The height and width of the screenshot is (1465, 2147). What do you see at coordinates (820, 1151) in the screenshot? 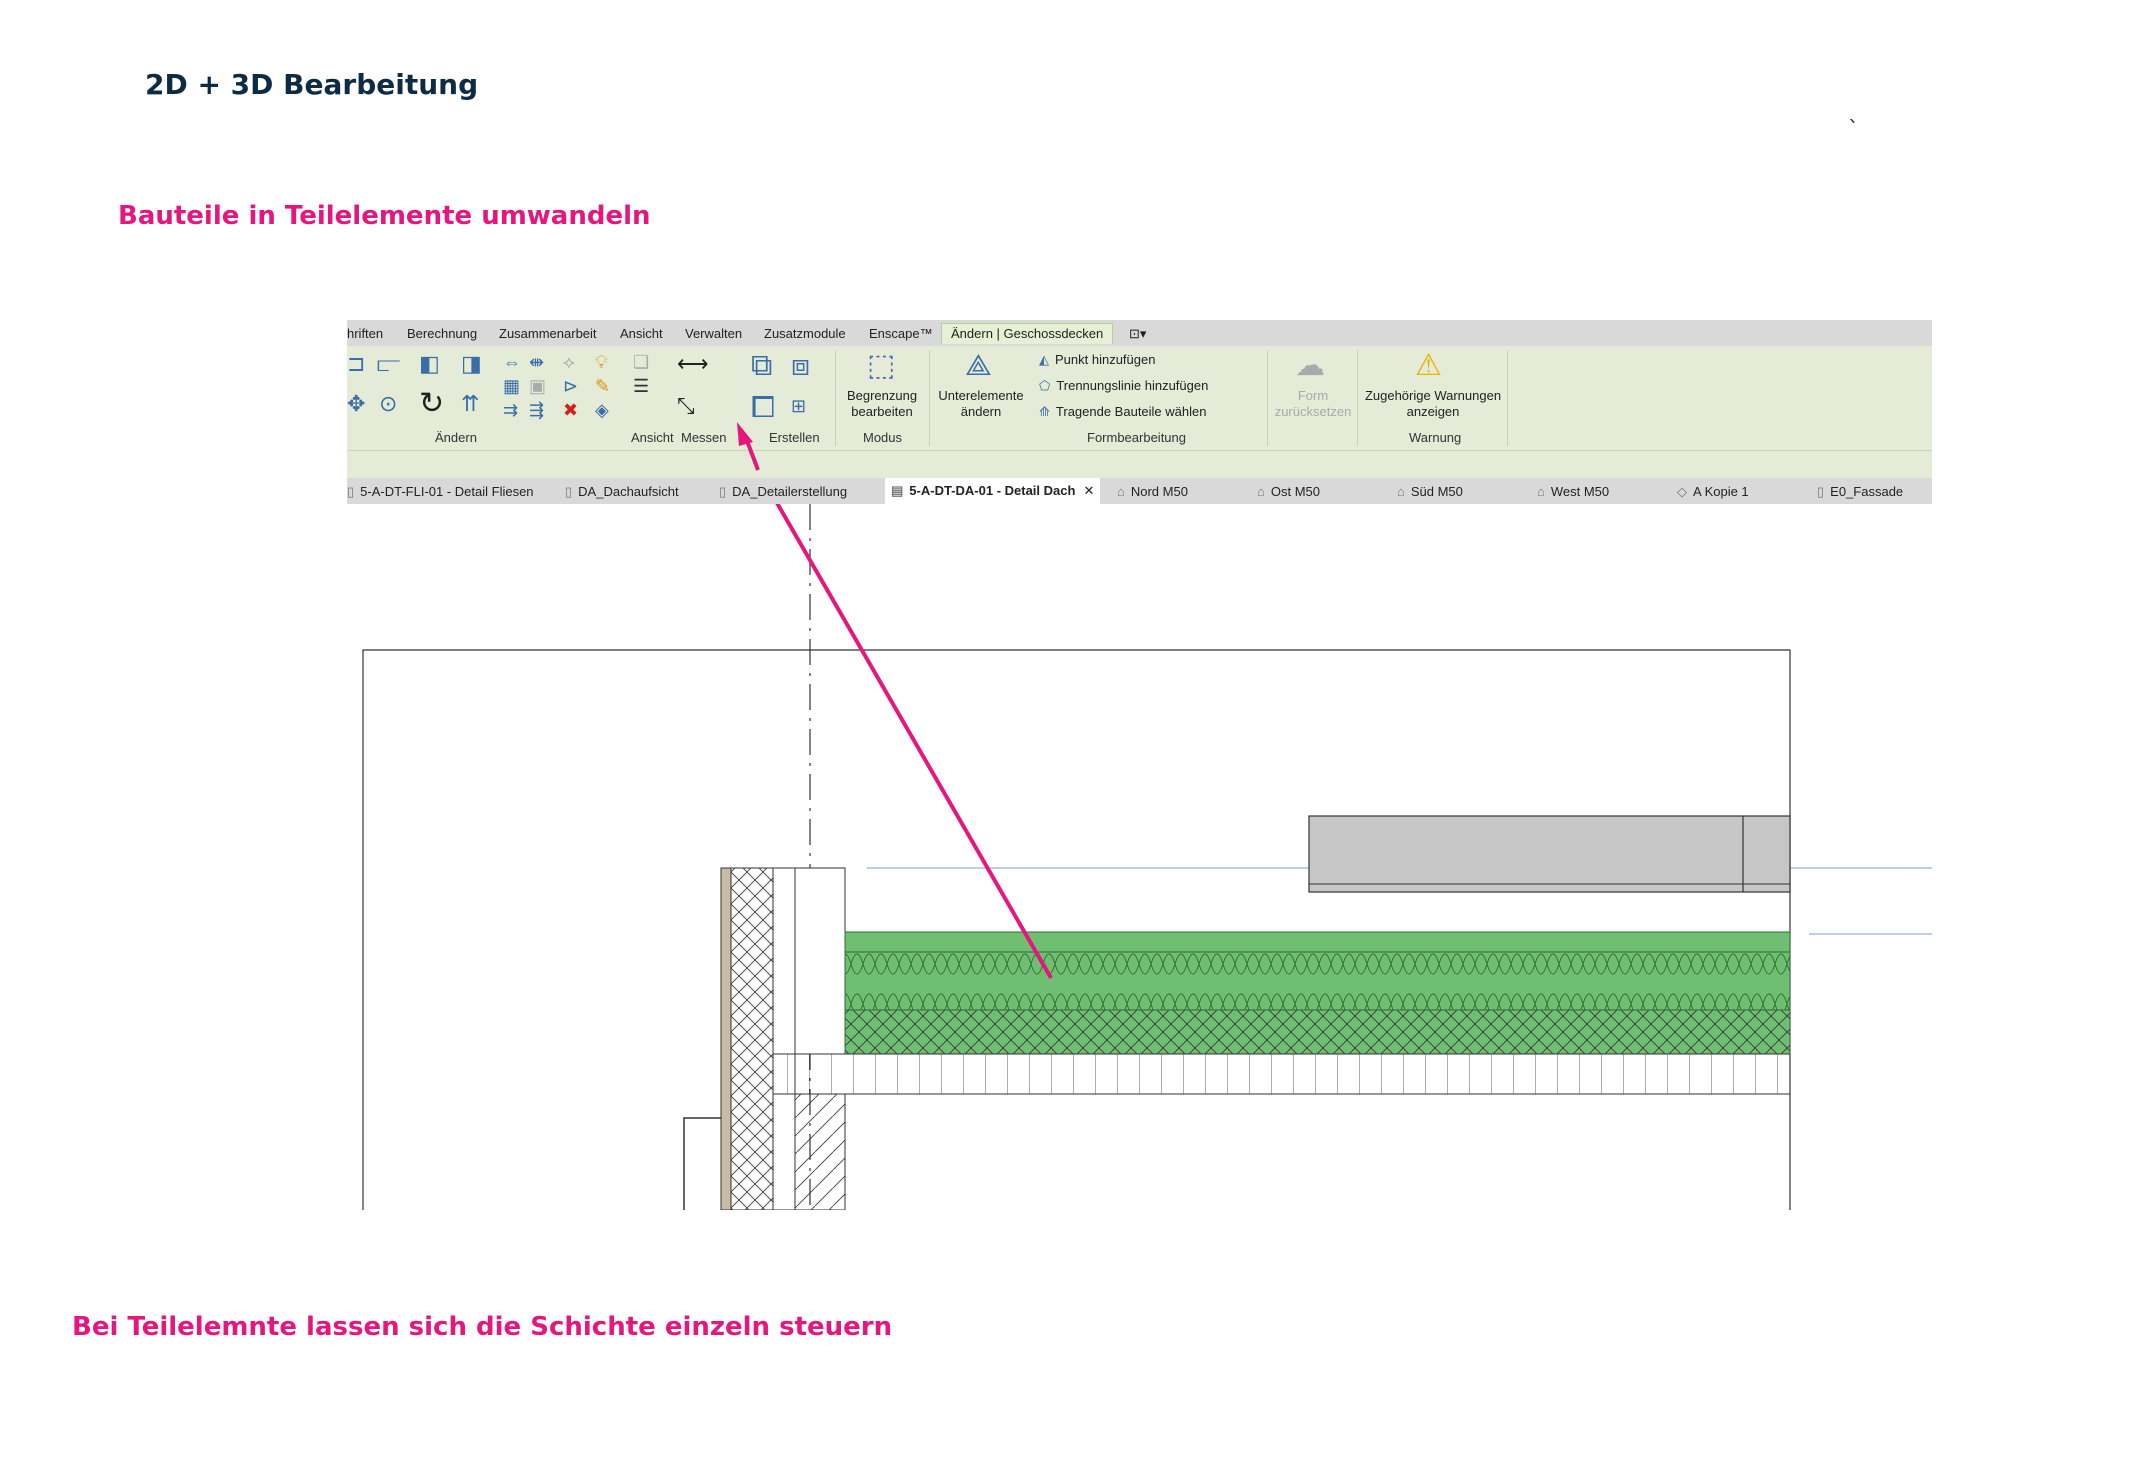
I see `wall-concrete-layer` at bounding box center [820, 1151].